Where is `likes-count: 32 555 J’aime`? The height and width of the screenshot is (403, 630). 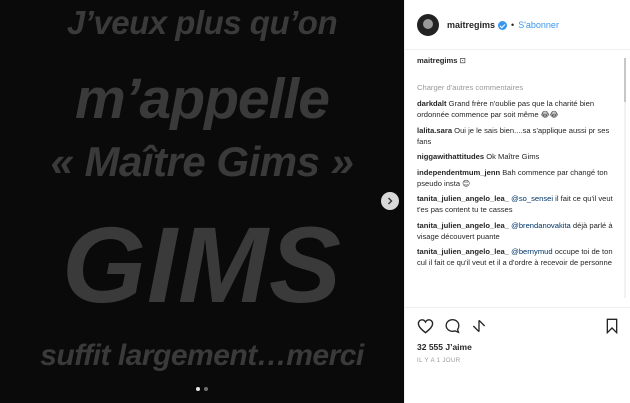 likes-count: 32 555 J’aime is located at coordinates (518, 347).